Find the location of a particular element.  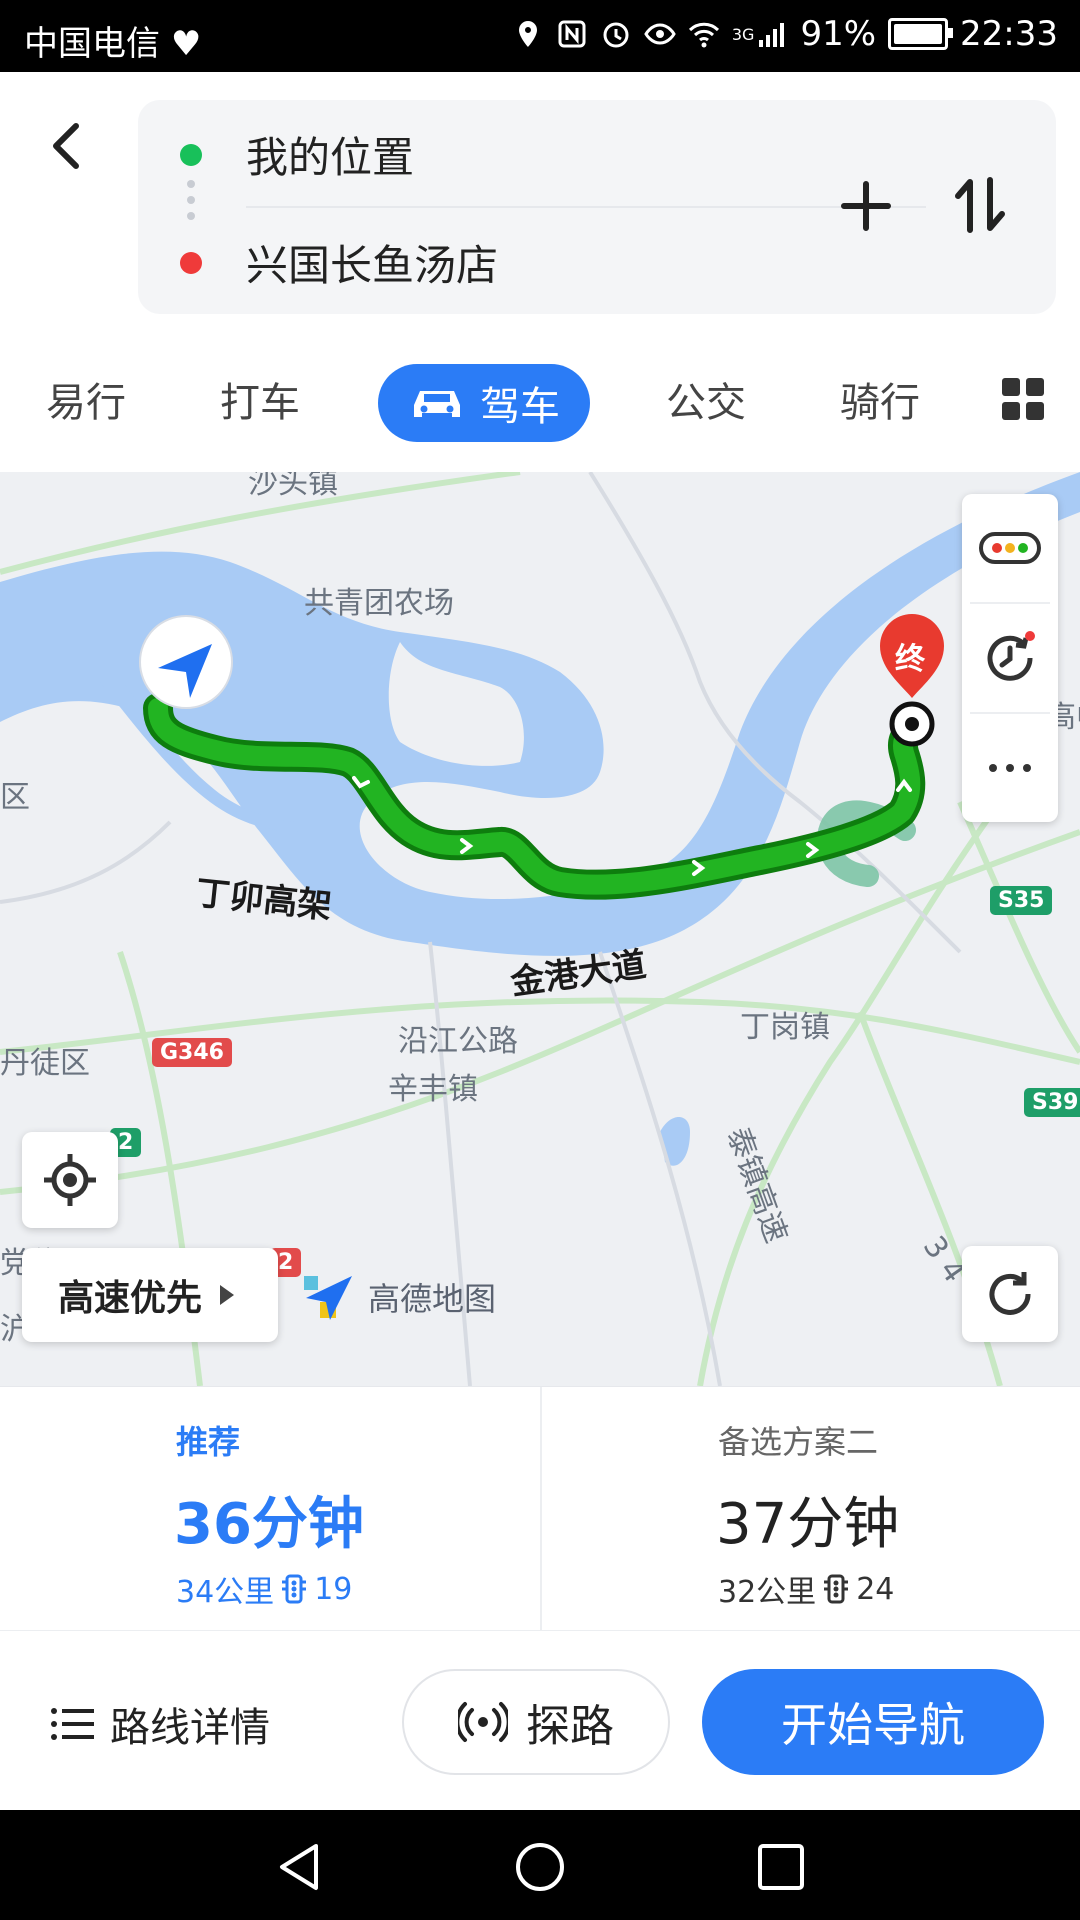

more-modes-grid-icon is located at coordinates (1023, 399).